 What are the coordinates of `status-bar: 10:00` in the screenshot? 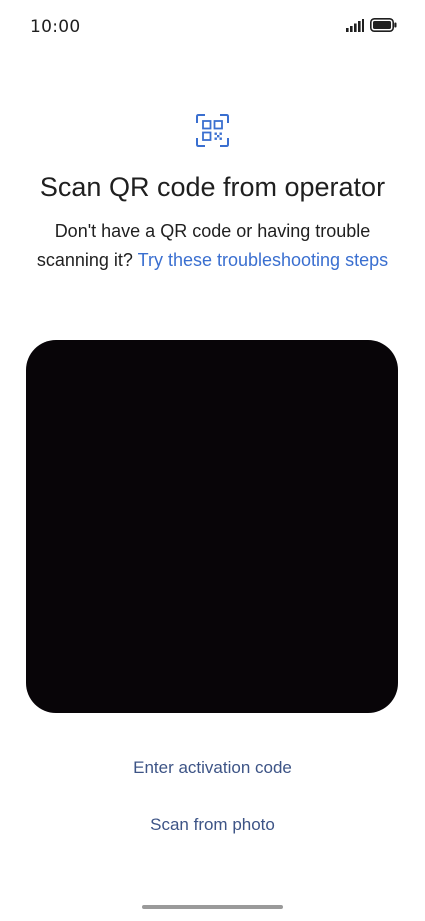 It's located at (212, 28).